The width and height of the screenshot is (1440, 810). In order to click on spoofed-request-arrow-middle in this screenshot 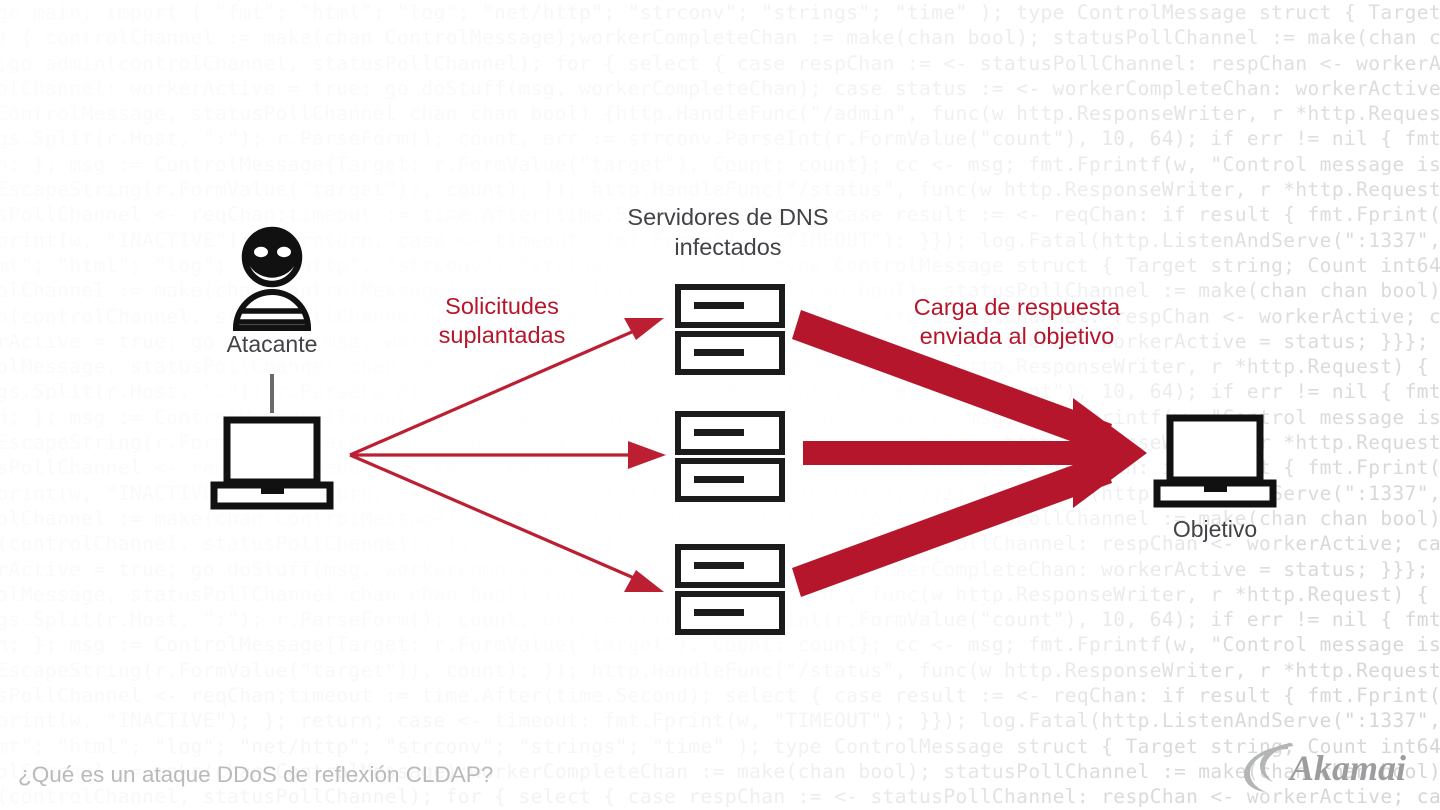, I will do `click(508, 455)`.